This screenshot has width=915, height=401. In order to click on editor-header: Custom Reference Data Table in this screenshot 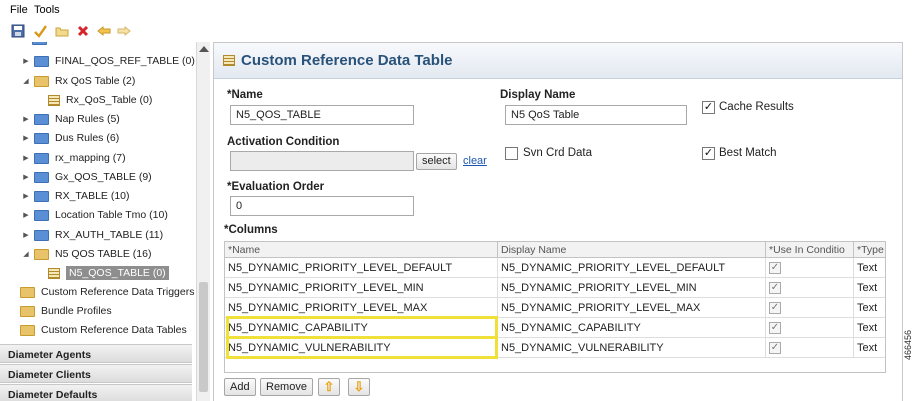, I will do `click(558, 61)`.